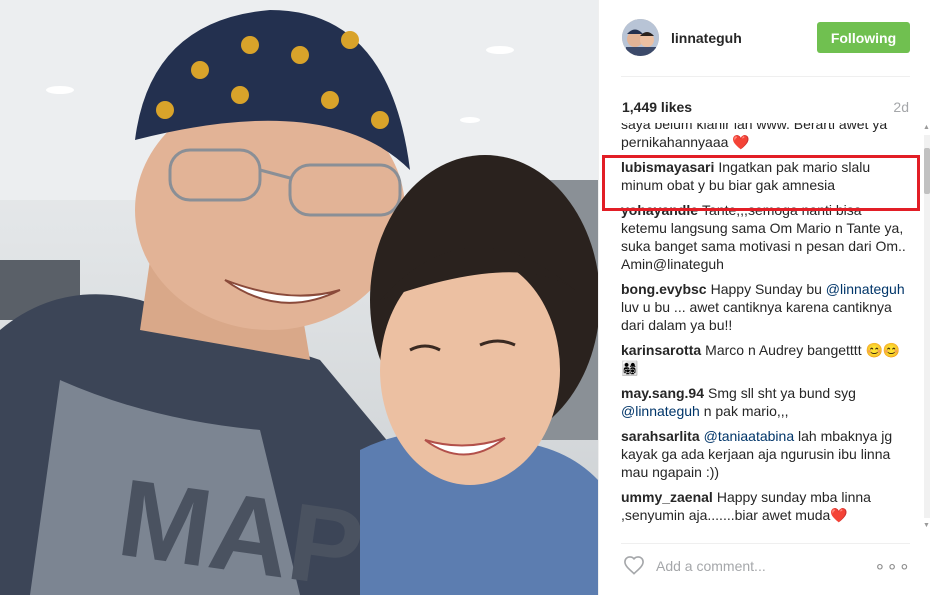  What do you see at coordinates (744, 411) in the screenshot?
I see `comment-text: n pak mario,,,` at bounding box center [744, 411].